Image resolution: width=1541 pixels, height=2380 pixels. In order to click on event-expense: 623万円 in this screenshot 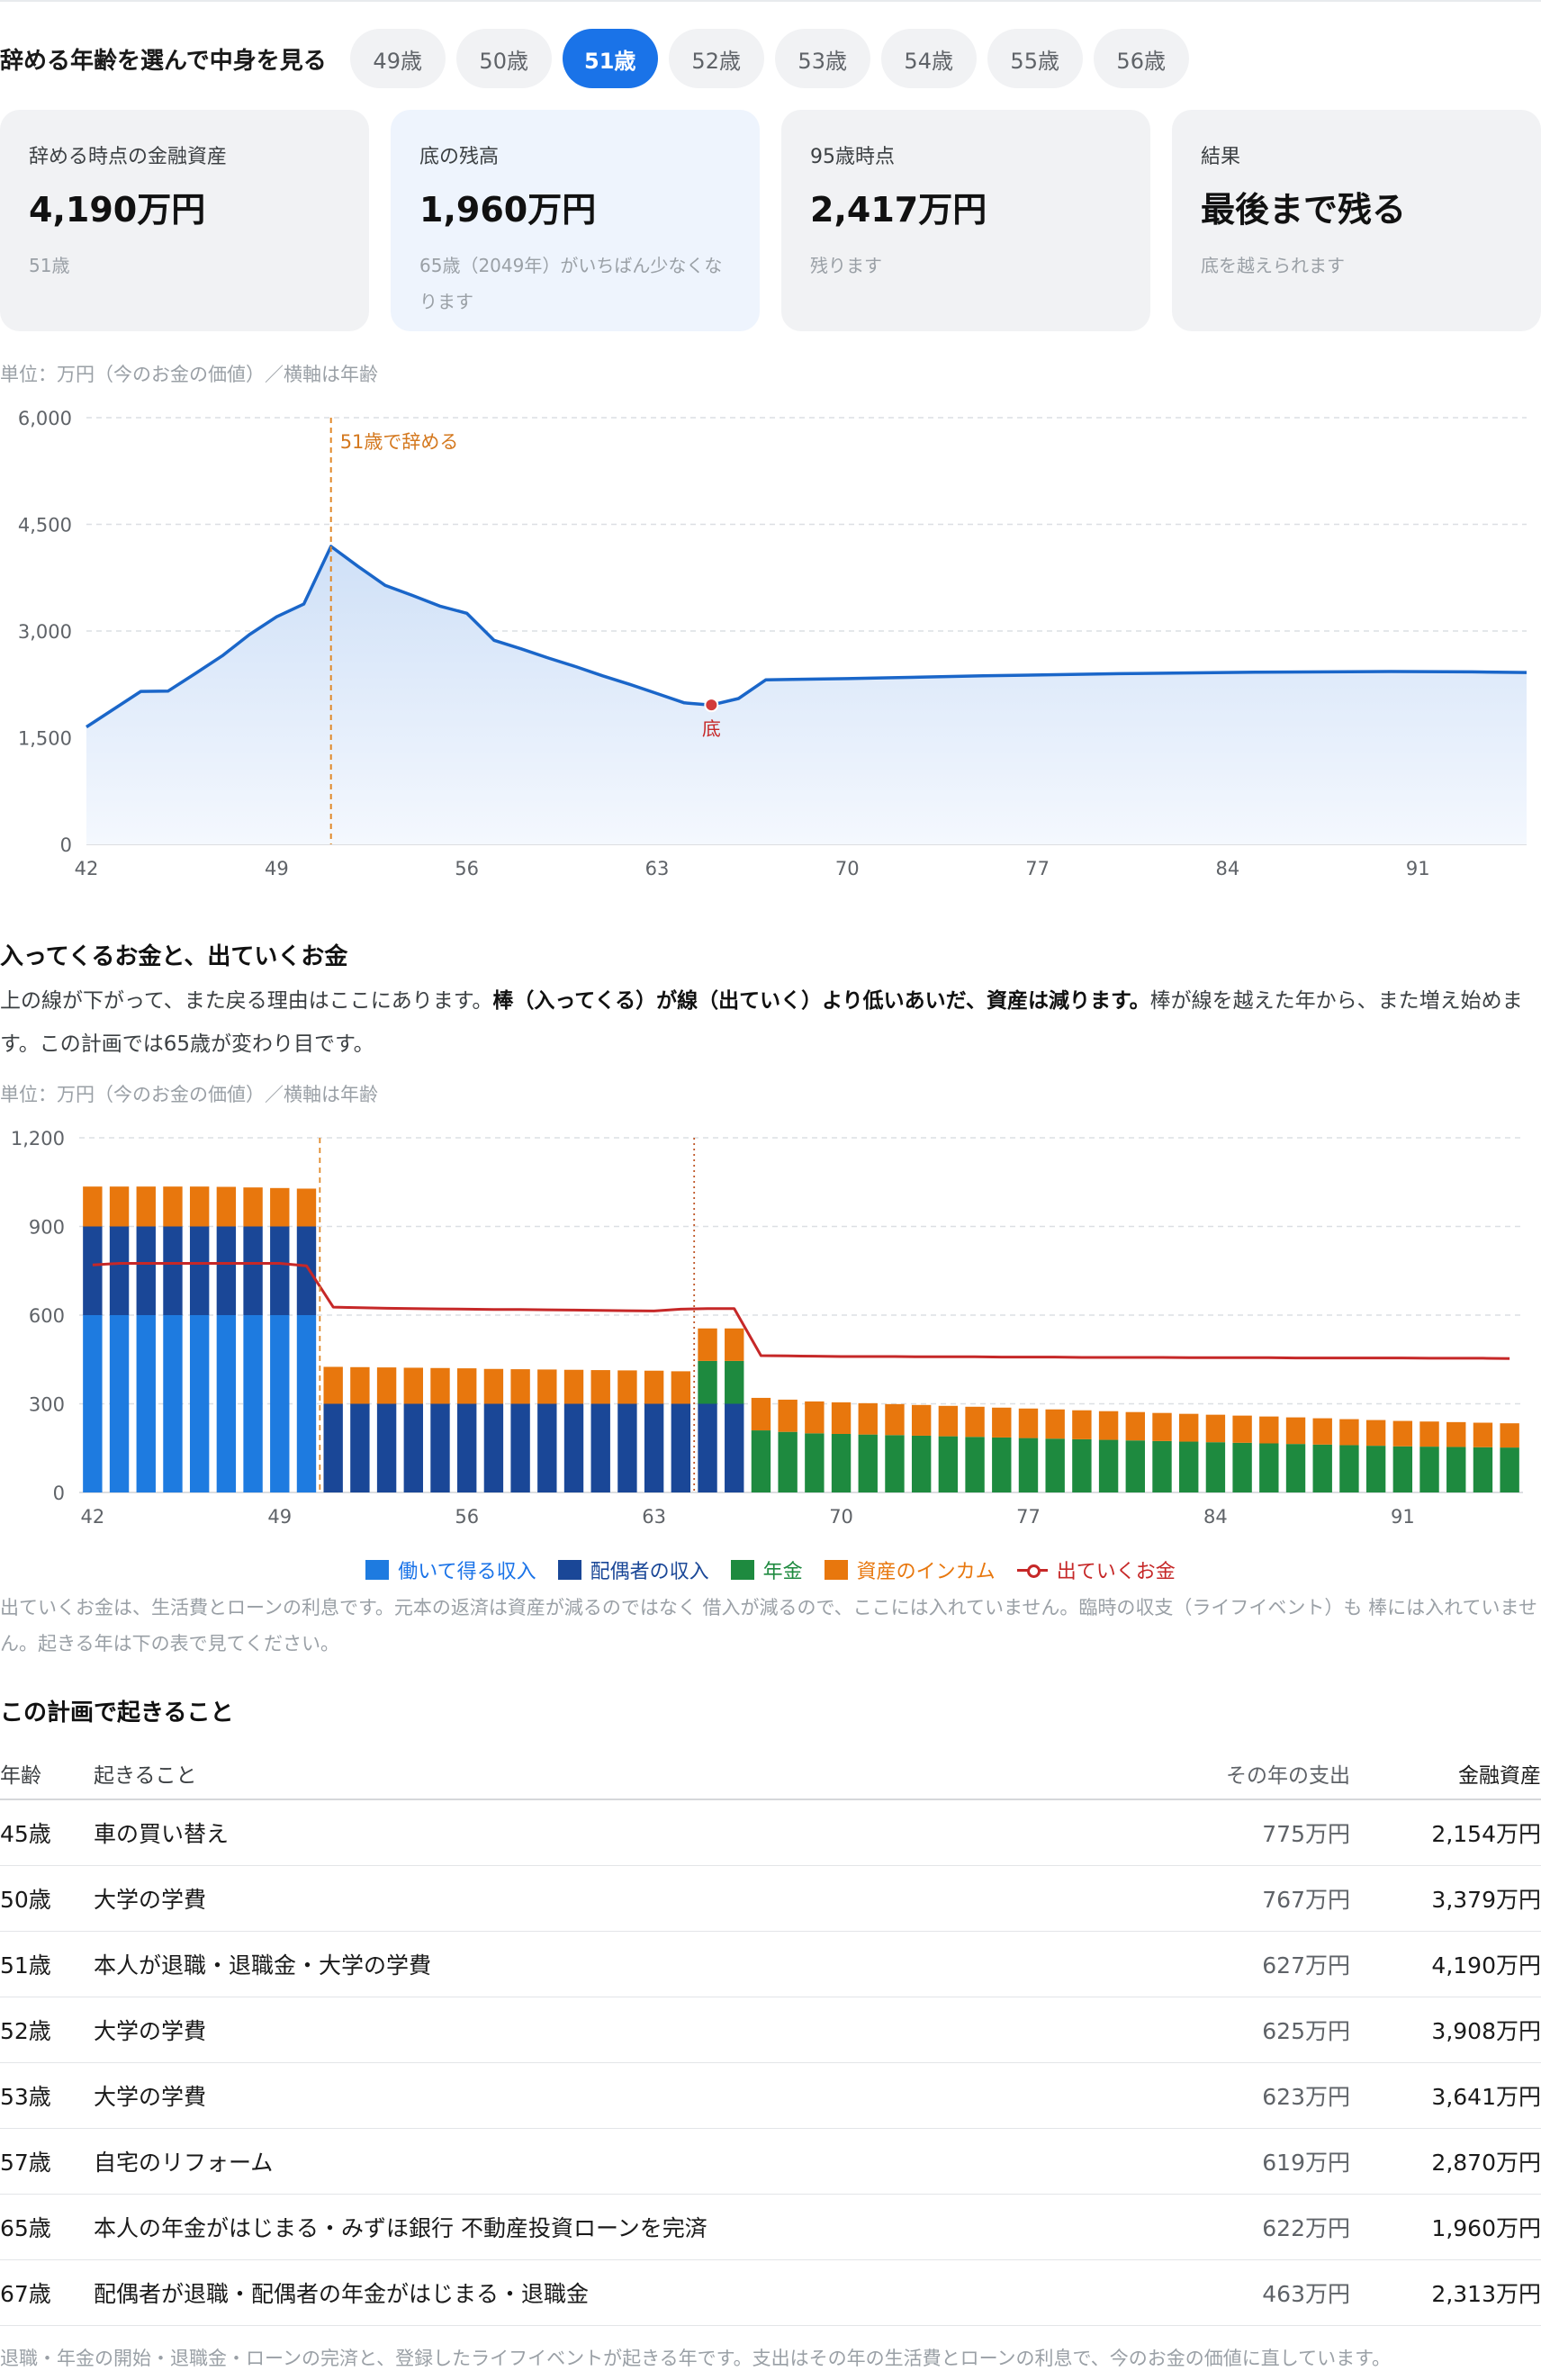, I will do `click(1260, 2095)`.